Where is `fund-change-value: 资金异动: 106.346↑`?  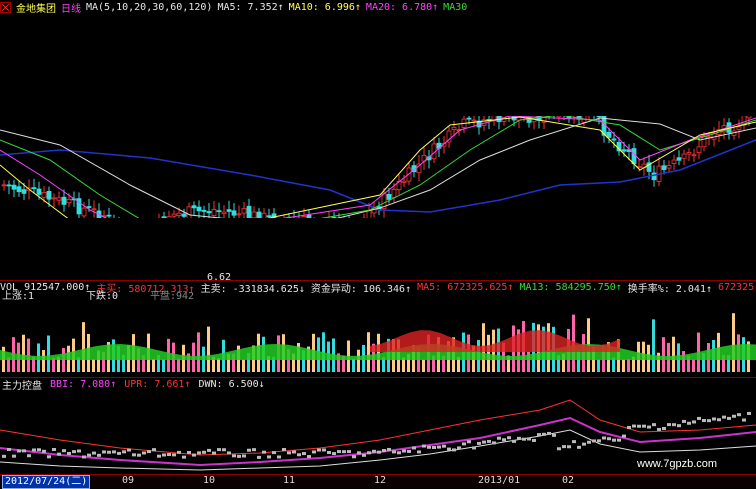 fund-change-value: 资金异动: 106.346↑ is located at coordinates (361, 289).